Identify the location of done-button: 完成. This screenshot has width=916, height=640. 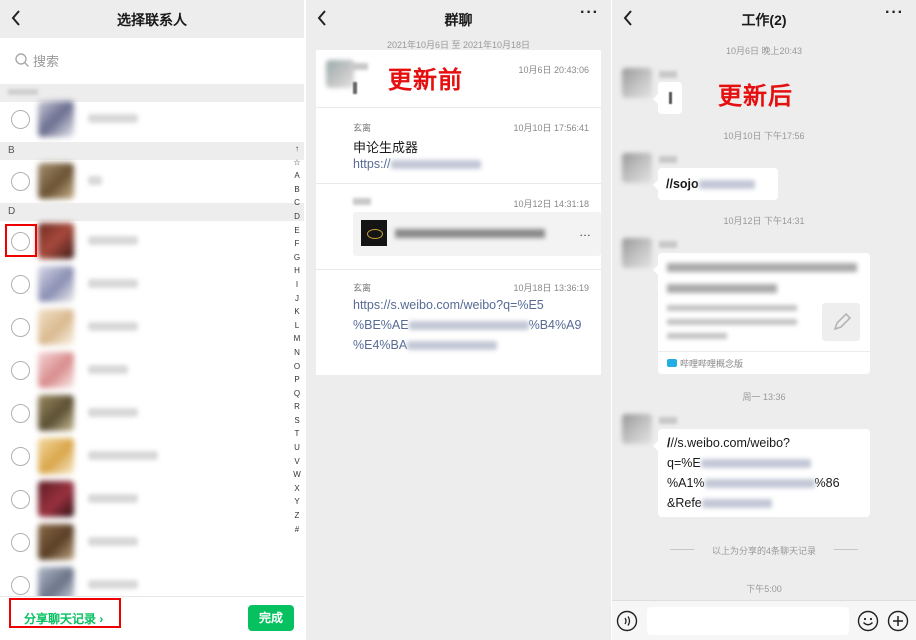
(271, 618).